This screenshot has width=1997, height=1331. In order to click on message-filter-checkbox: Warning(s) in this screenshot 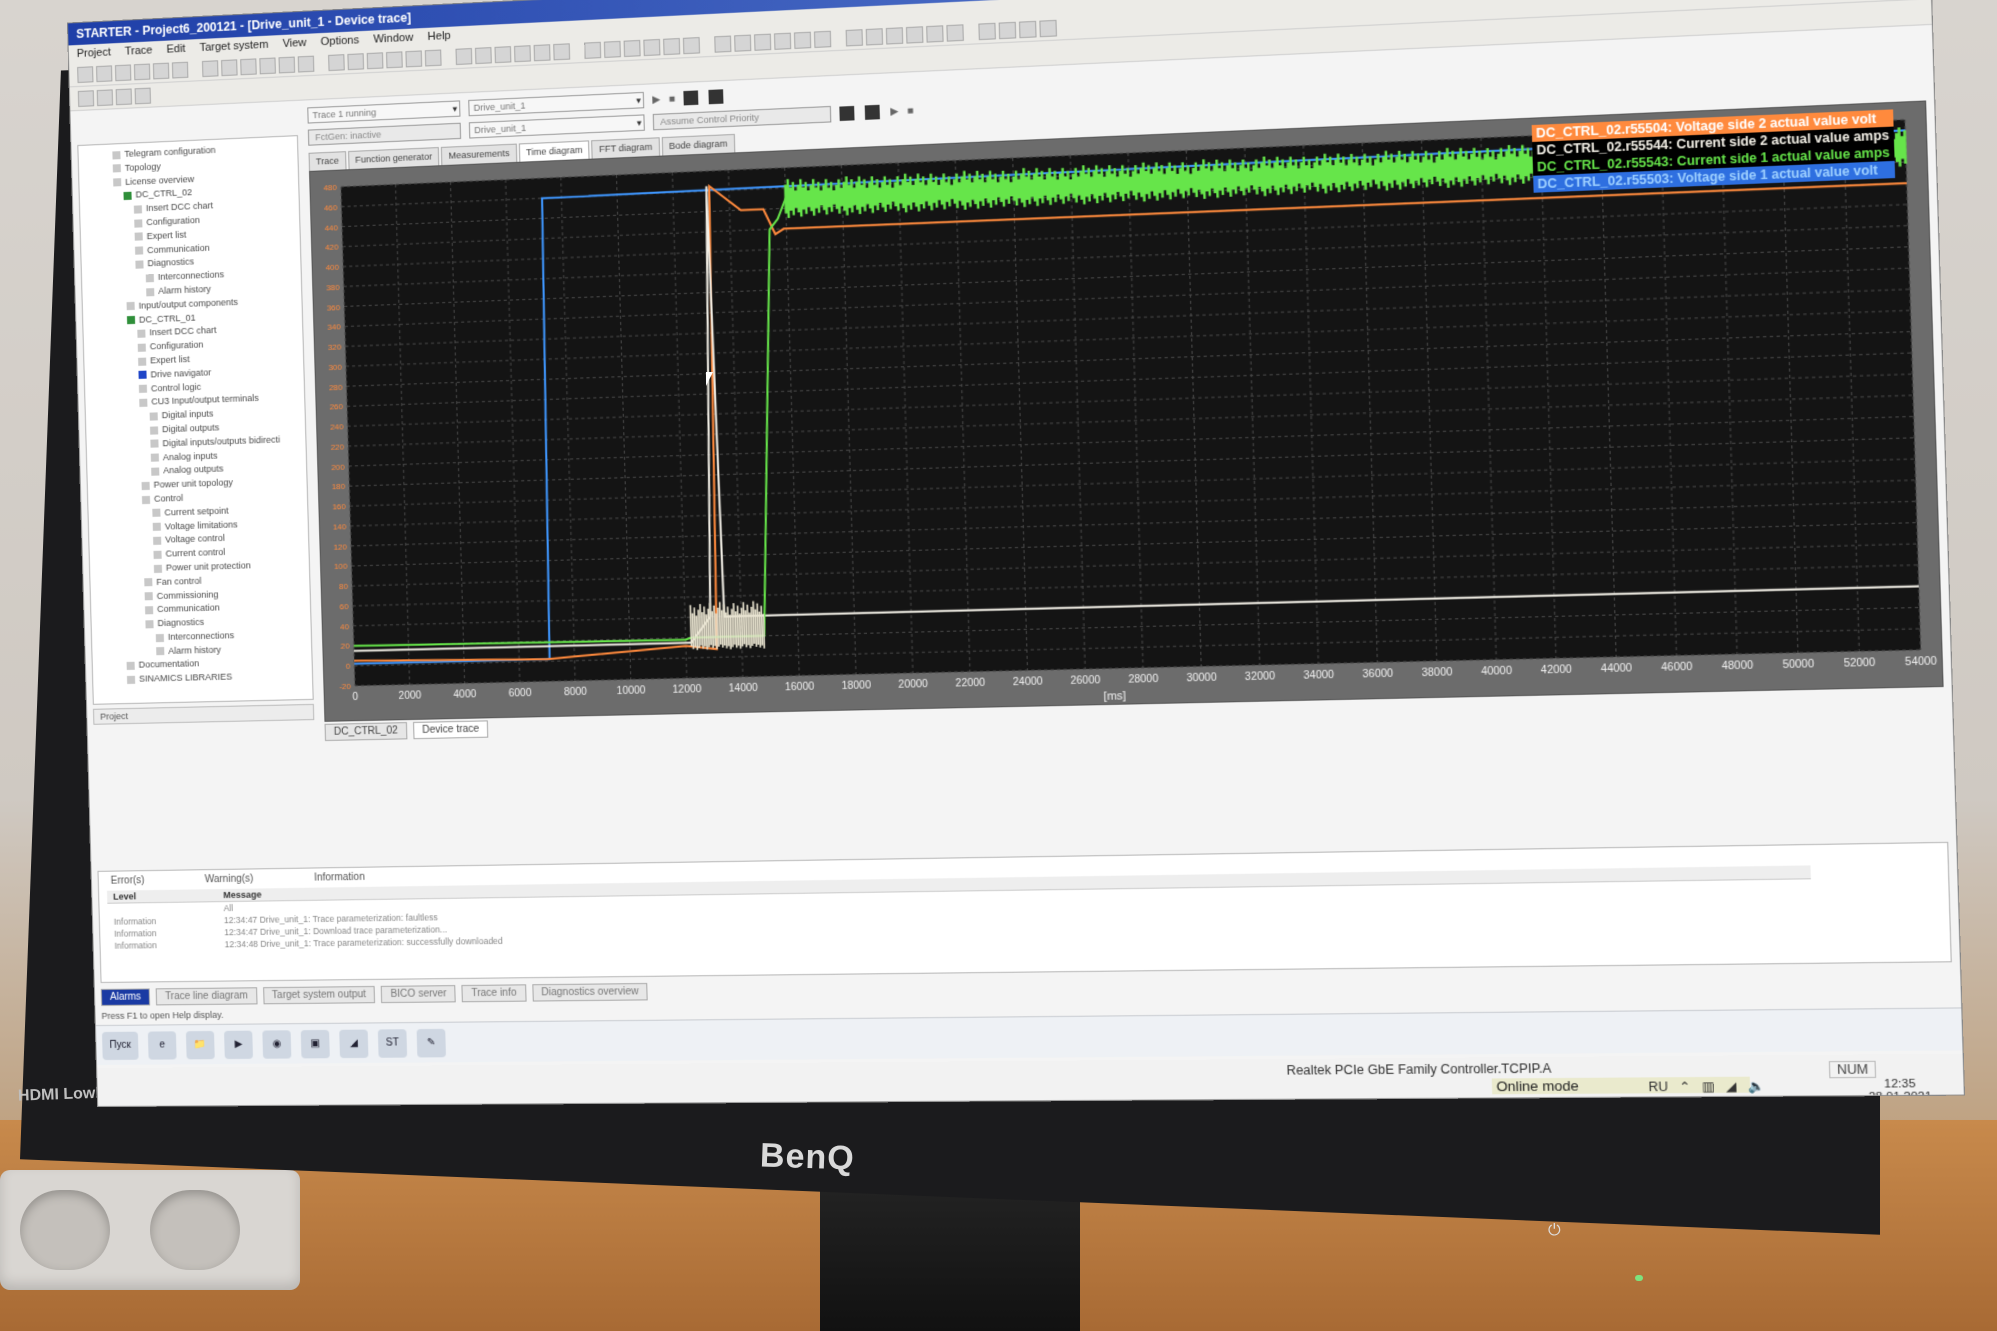, I will do `click(228, 879)`.